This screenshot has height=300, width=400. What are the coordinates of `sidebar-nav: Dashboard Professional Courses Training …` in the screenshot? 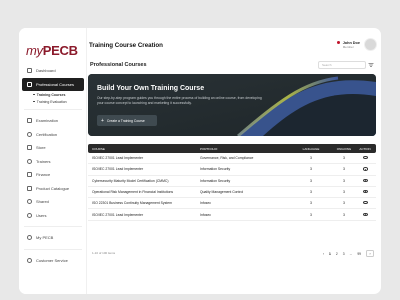 It's located at (53, 165).